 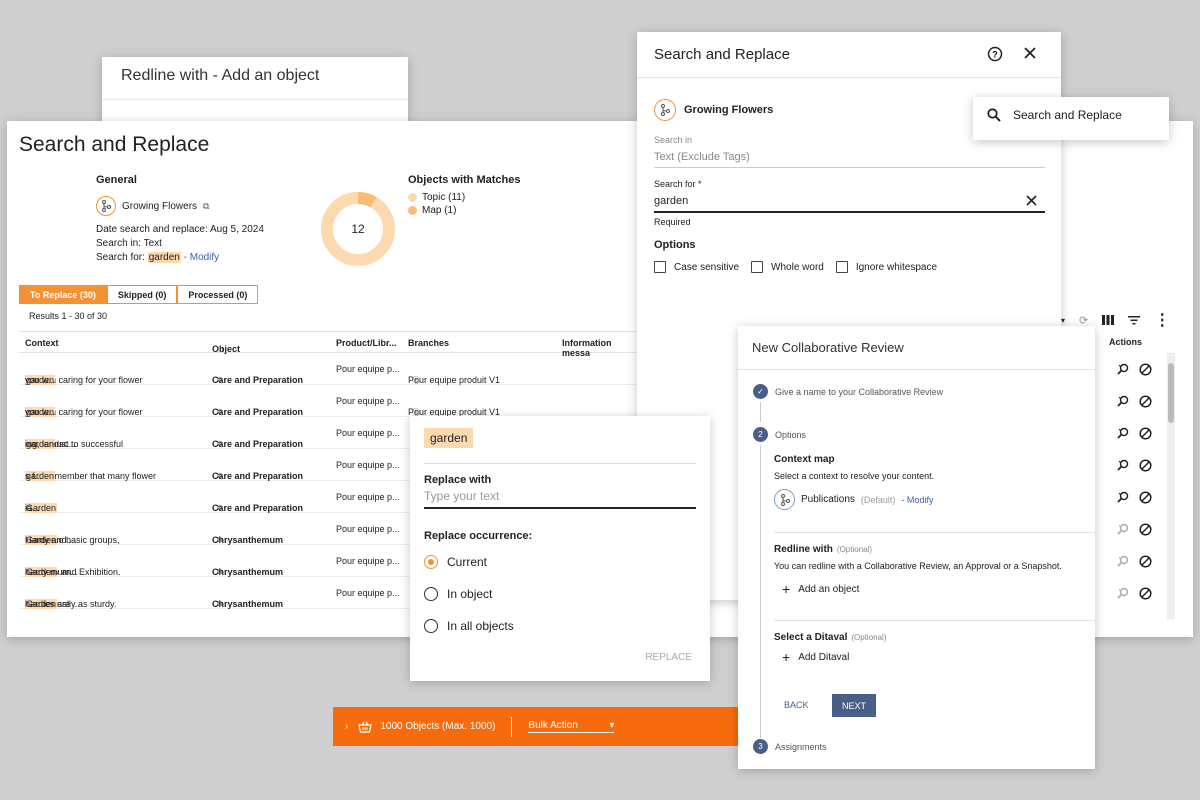 What do you see at coordinates (560, 497) in the screenshot?
I see `replace-with-input: Type your text` at bounding box center [560, 497].